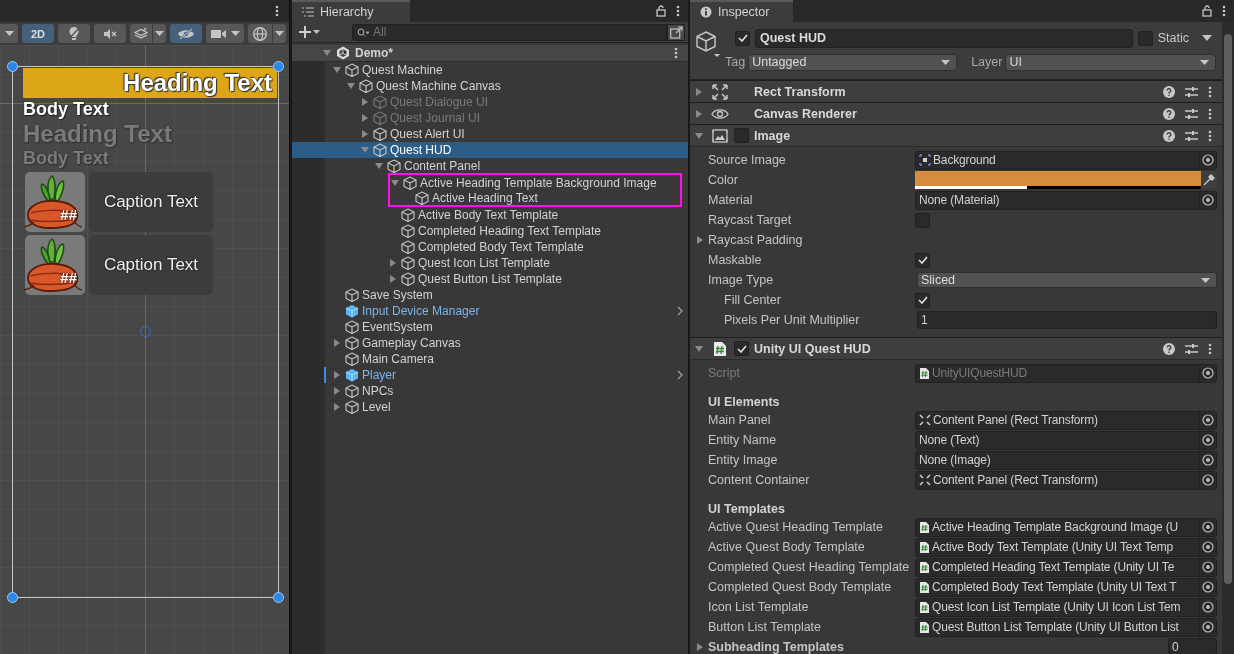 This screenshot has width=1234, height=654. What do you see at coordinates (1058, 178) in the screenshot?
I see `color-swatch` at bounding box center [1058, 178].